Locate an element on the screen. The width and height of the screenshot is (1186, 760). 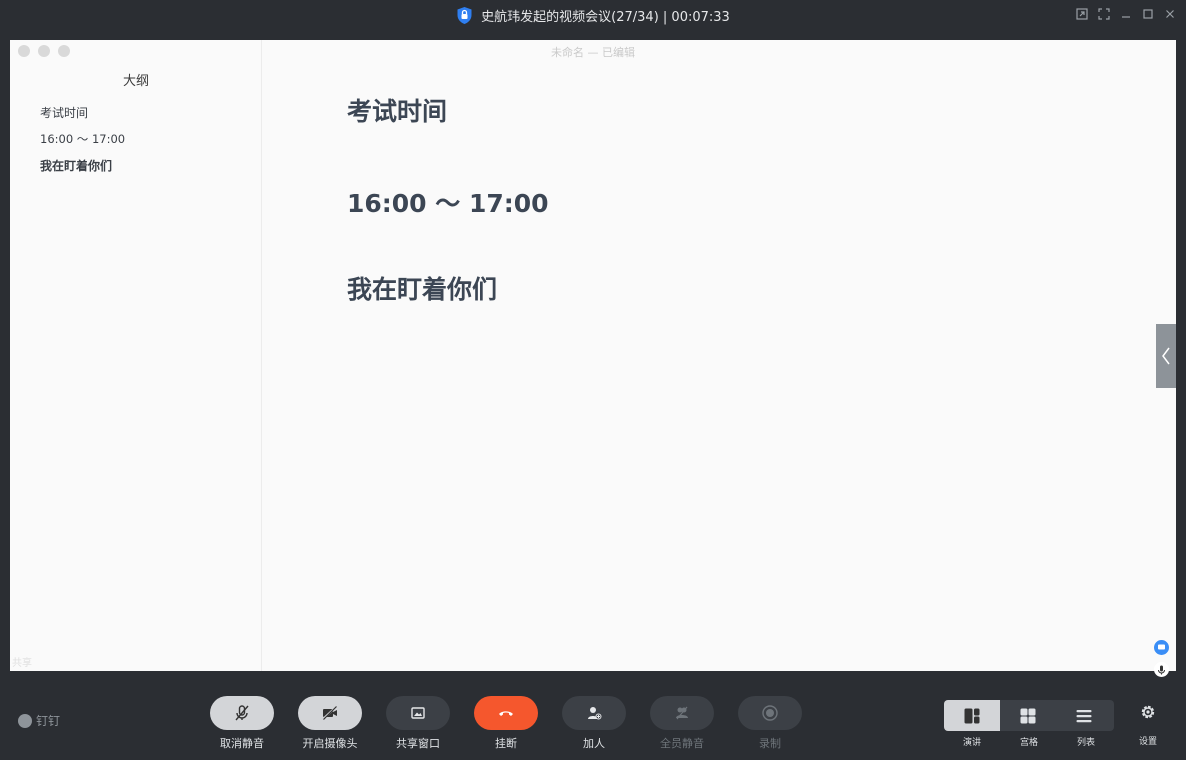
settings-label: 设置 is located at coordinates (1147, 742).